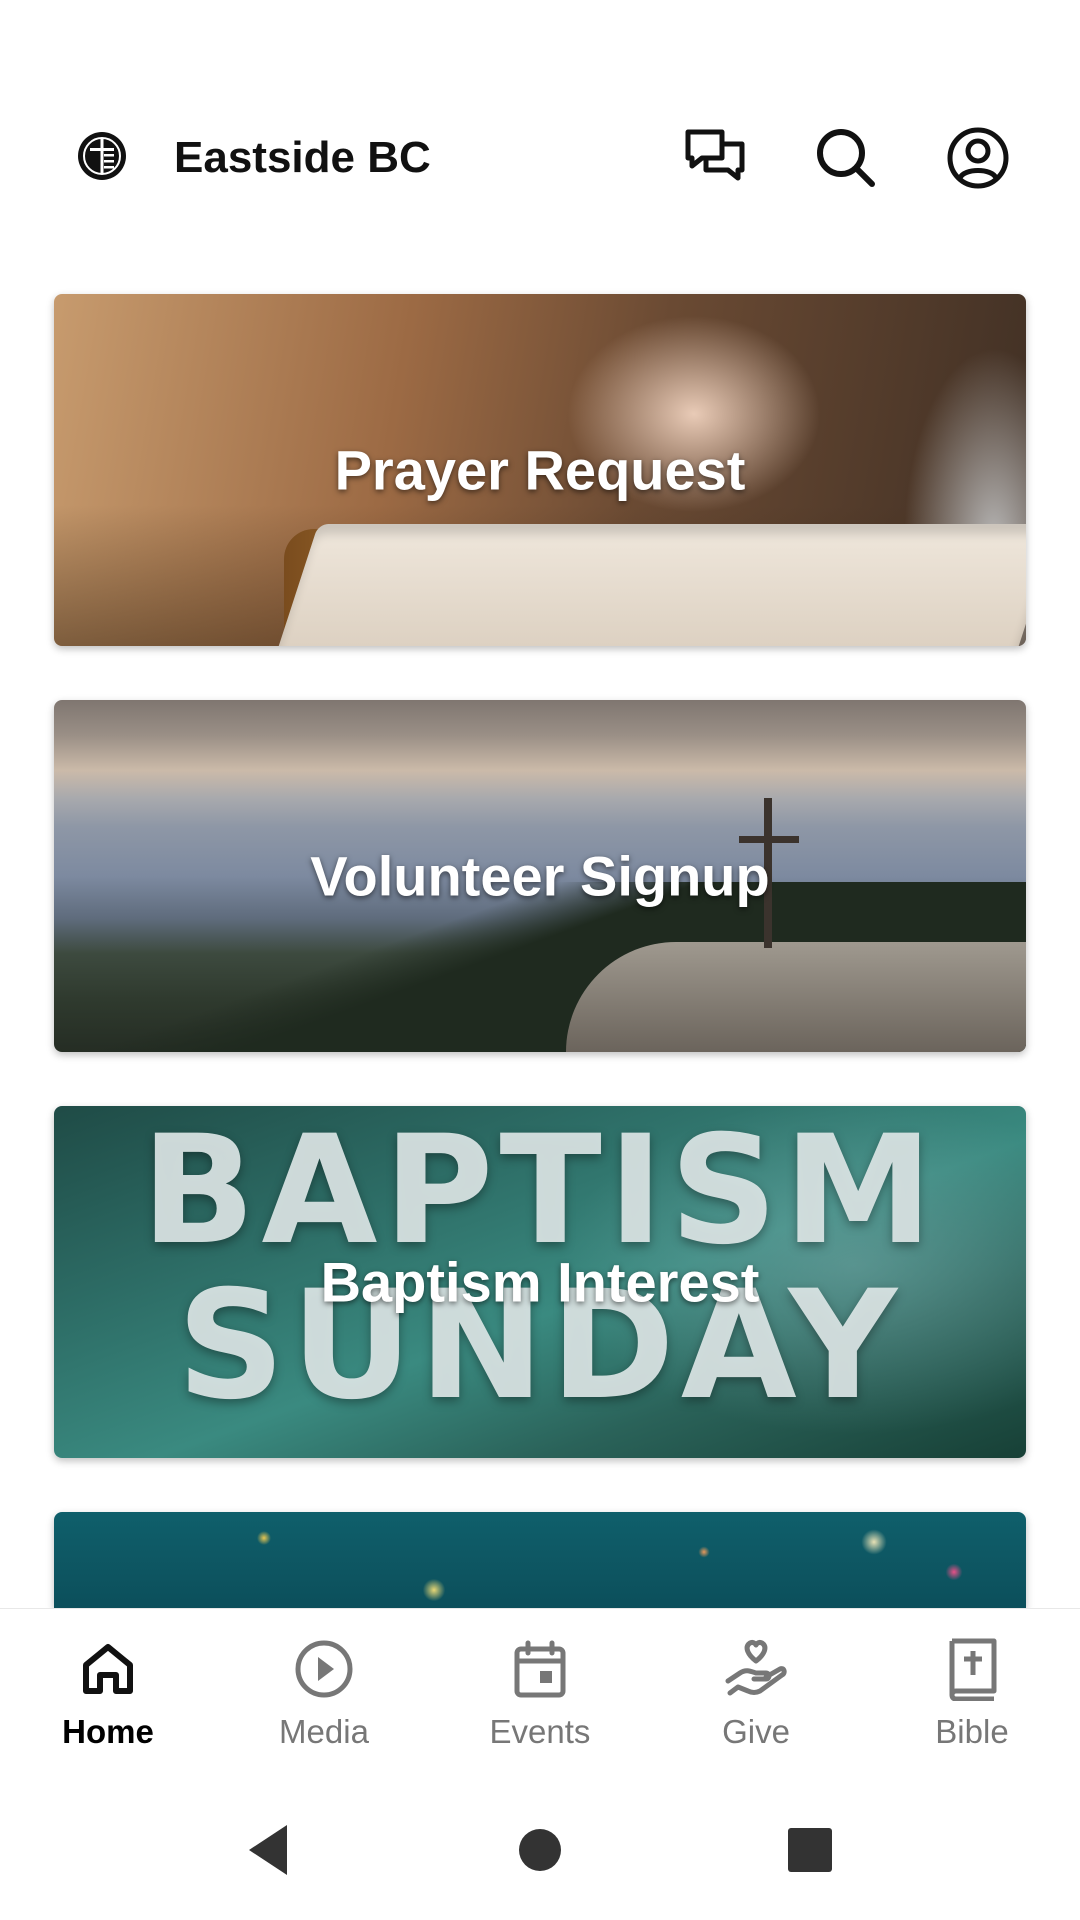 Image resolution: width=1080 pixels, height=1920 pixels. What do you see at coordinates (756, 1669) in the screenshot?
I see `give-hand-heart-icon` at bounding box center [756, 1669].